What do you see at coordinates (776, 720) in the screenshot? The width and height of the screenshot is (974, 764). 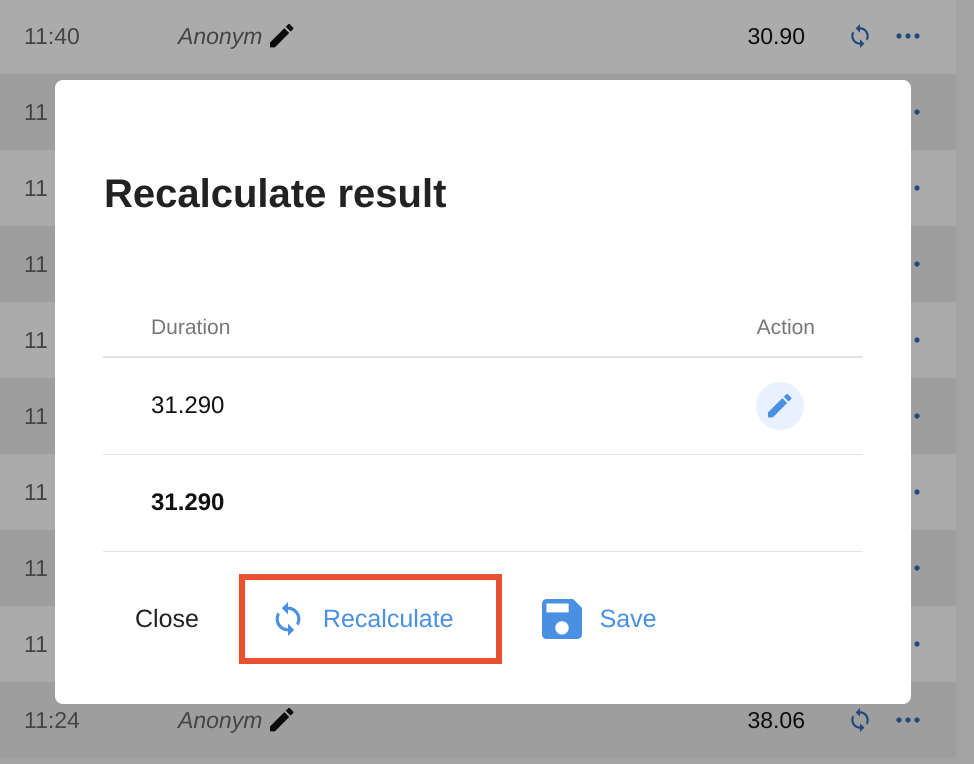 I see `row-value: 38.06` at bounding box center [776, 720].